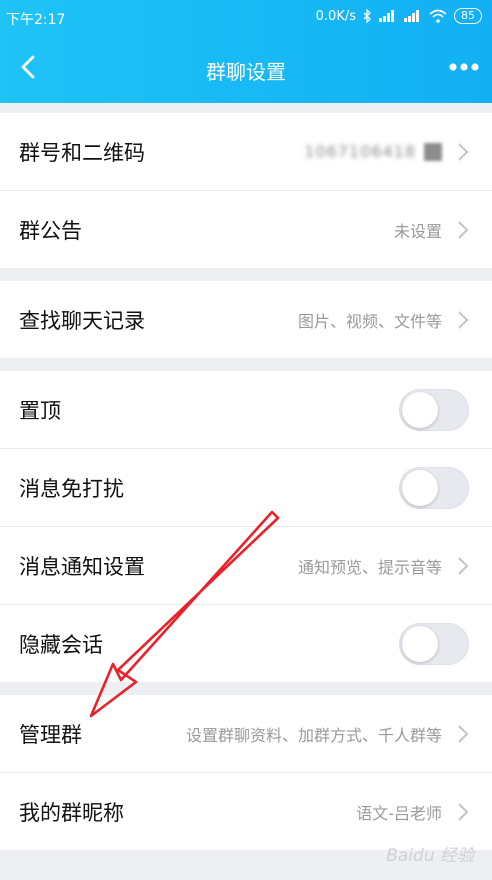 The width and height of the screenshot is (492, 880). I want to click on network-speed: 0.0K/s, so click(335, 16).